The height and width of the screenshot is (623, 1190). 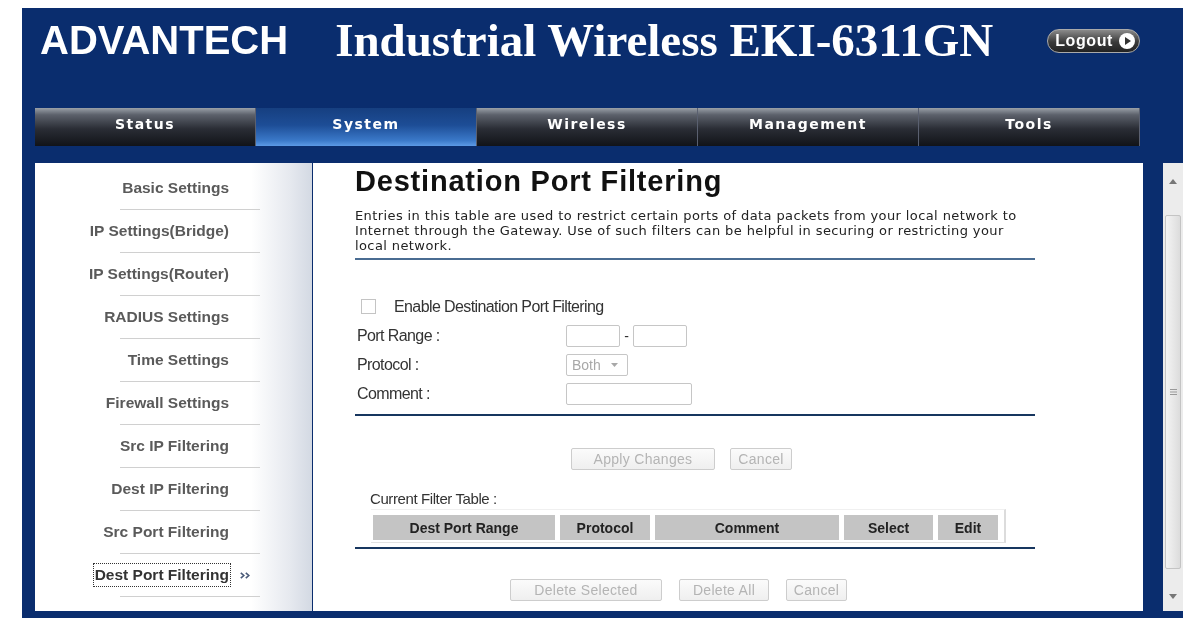 What do you see at coordinates (399, 335) in the screenshot?
I see `port-range-label: Port Range :` at bounding box center [399, 335].